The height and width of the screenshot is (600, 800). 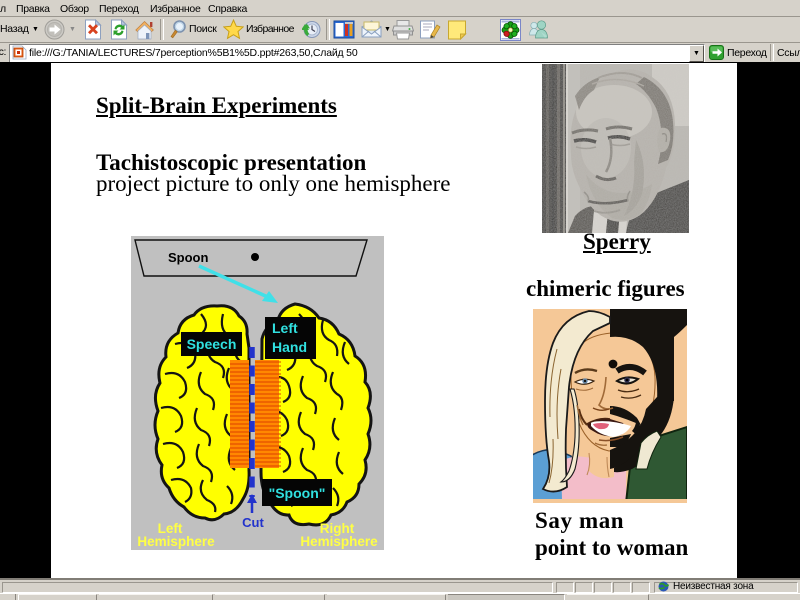 What do you see at coordinates (188, 257) in the screenshot?
I see `svg-text: Spoon` at bounding box center [188, 257].